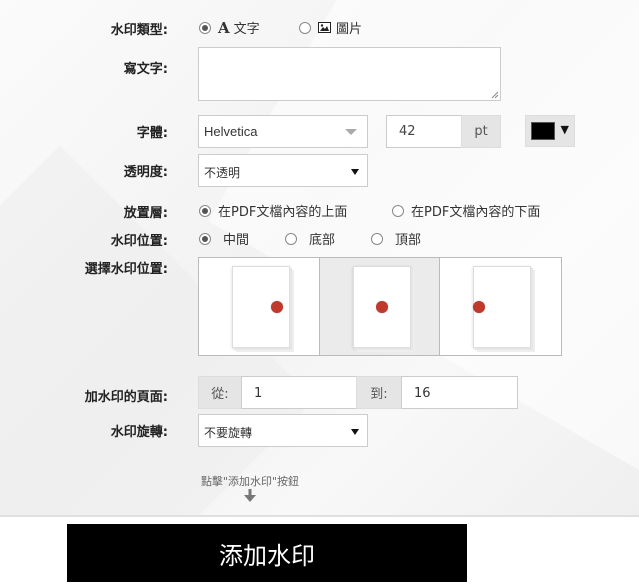 Image resolution: width=639 pixels, height=588 pixels. I want to click on position-picker, so click(380, 306).